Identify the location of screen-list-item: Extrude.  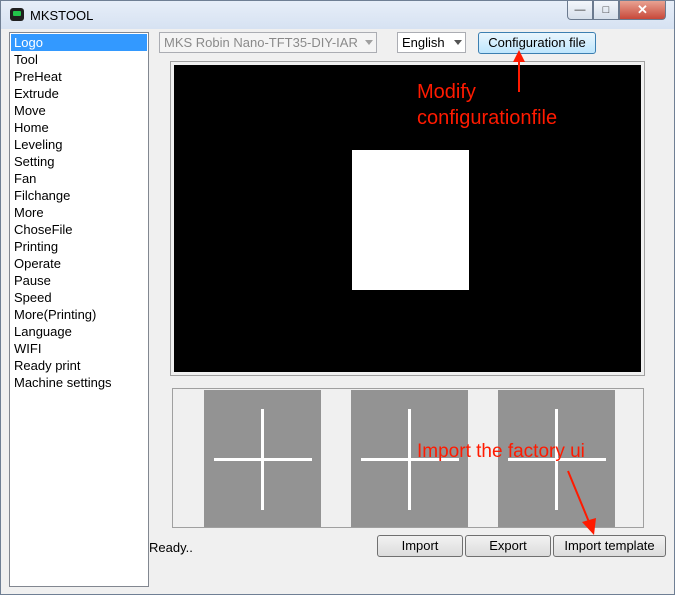
(79, 93).